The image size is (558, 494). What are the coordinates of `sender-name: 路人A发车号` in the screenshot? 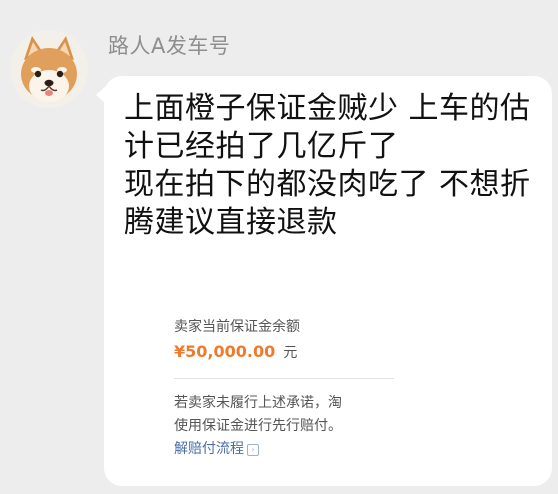 It's located at (169, 46).